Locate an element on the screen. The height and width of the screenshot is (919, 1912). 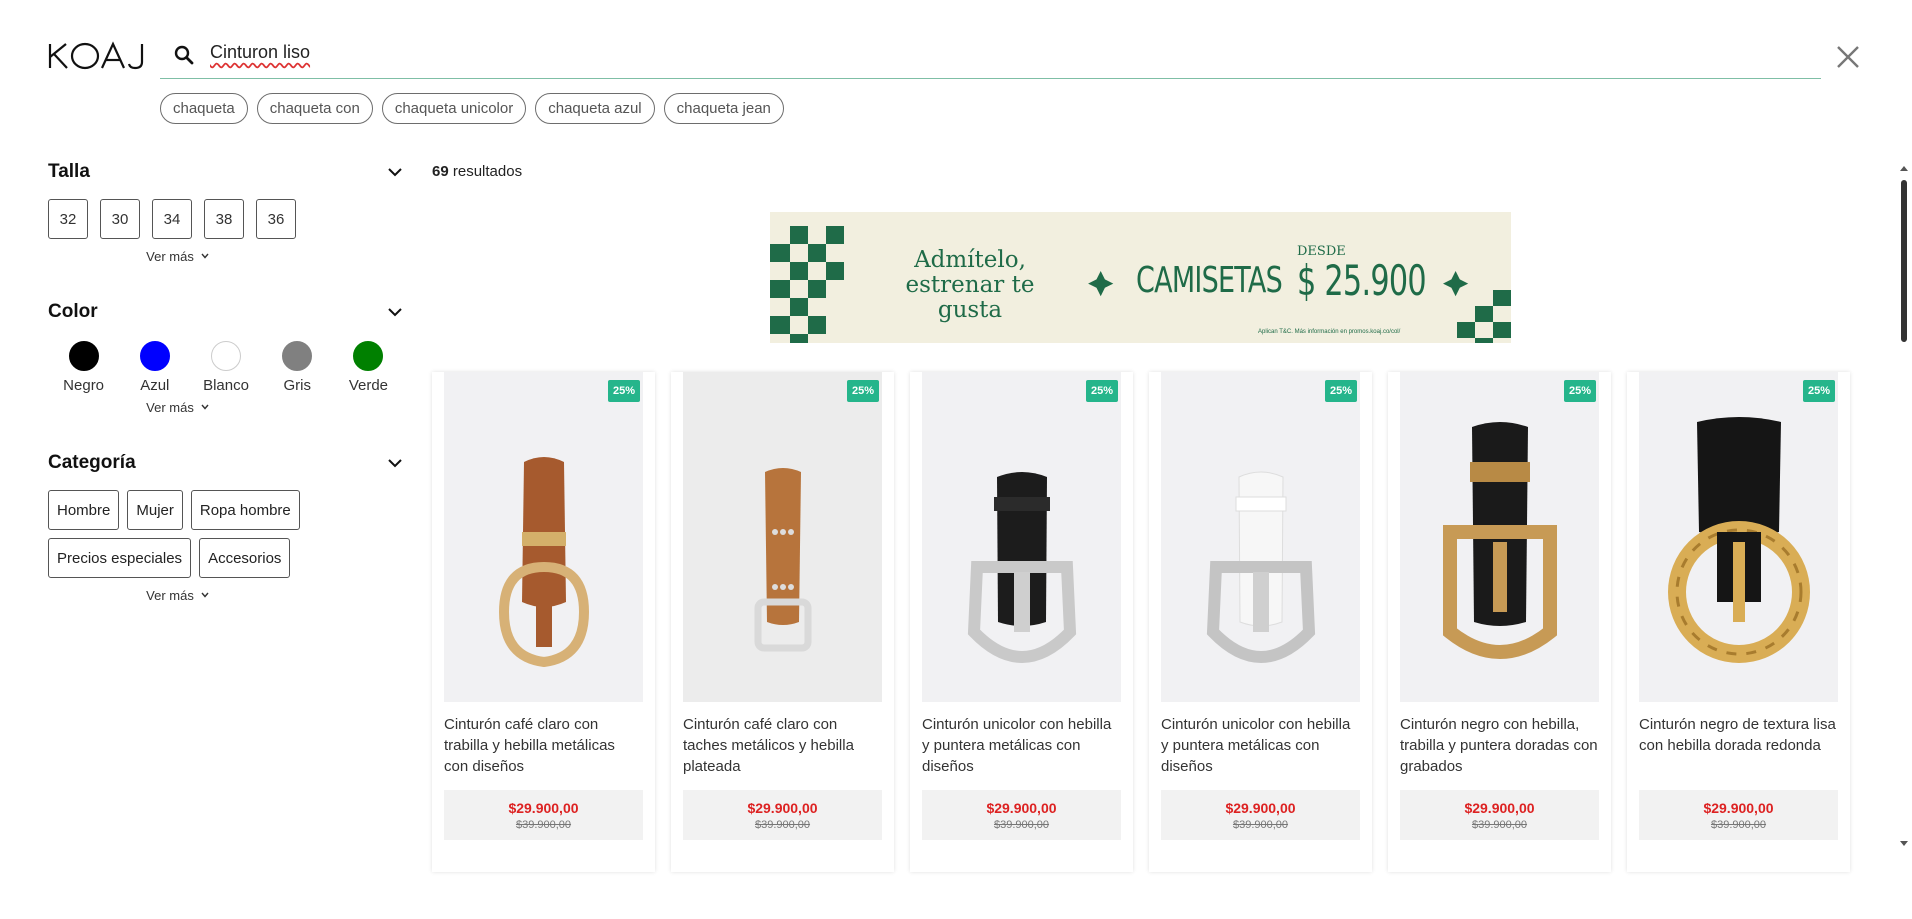
results-count: 69 resultados is located at coordinates (477, 171).